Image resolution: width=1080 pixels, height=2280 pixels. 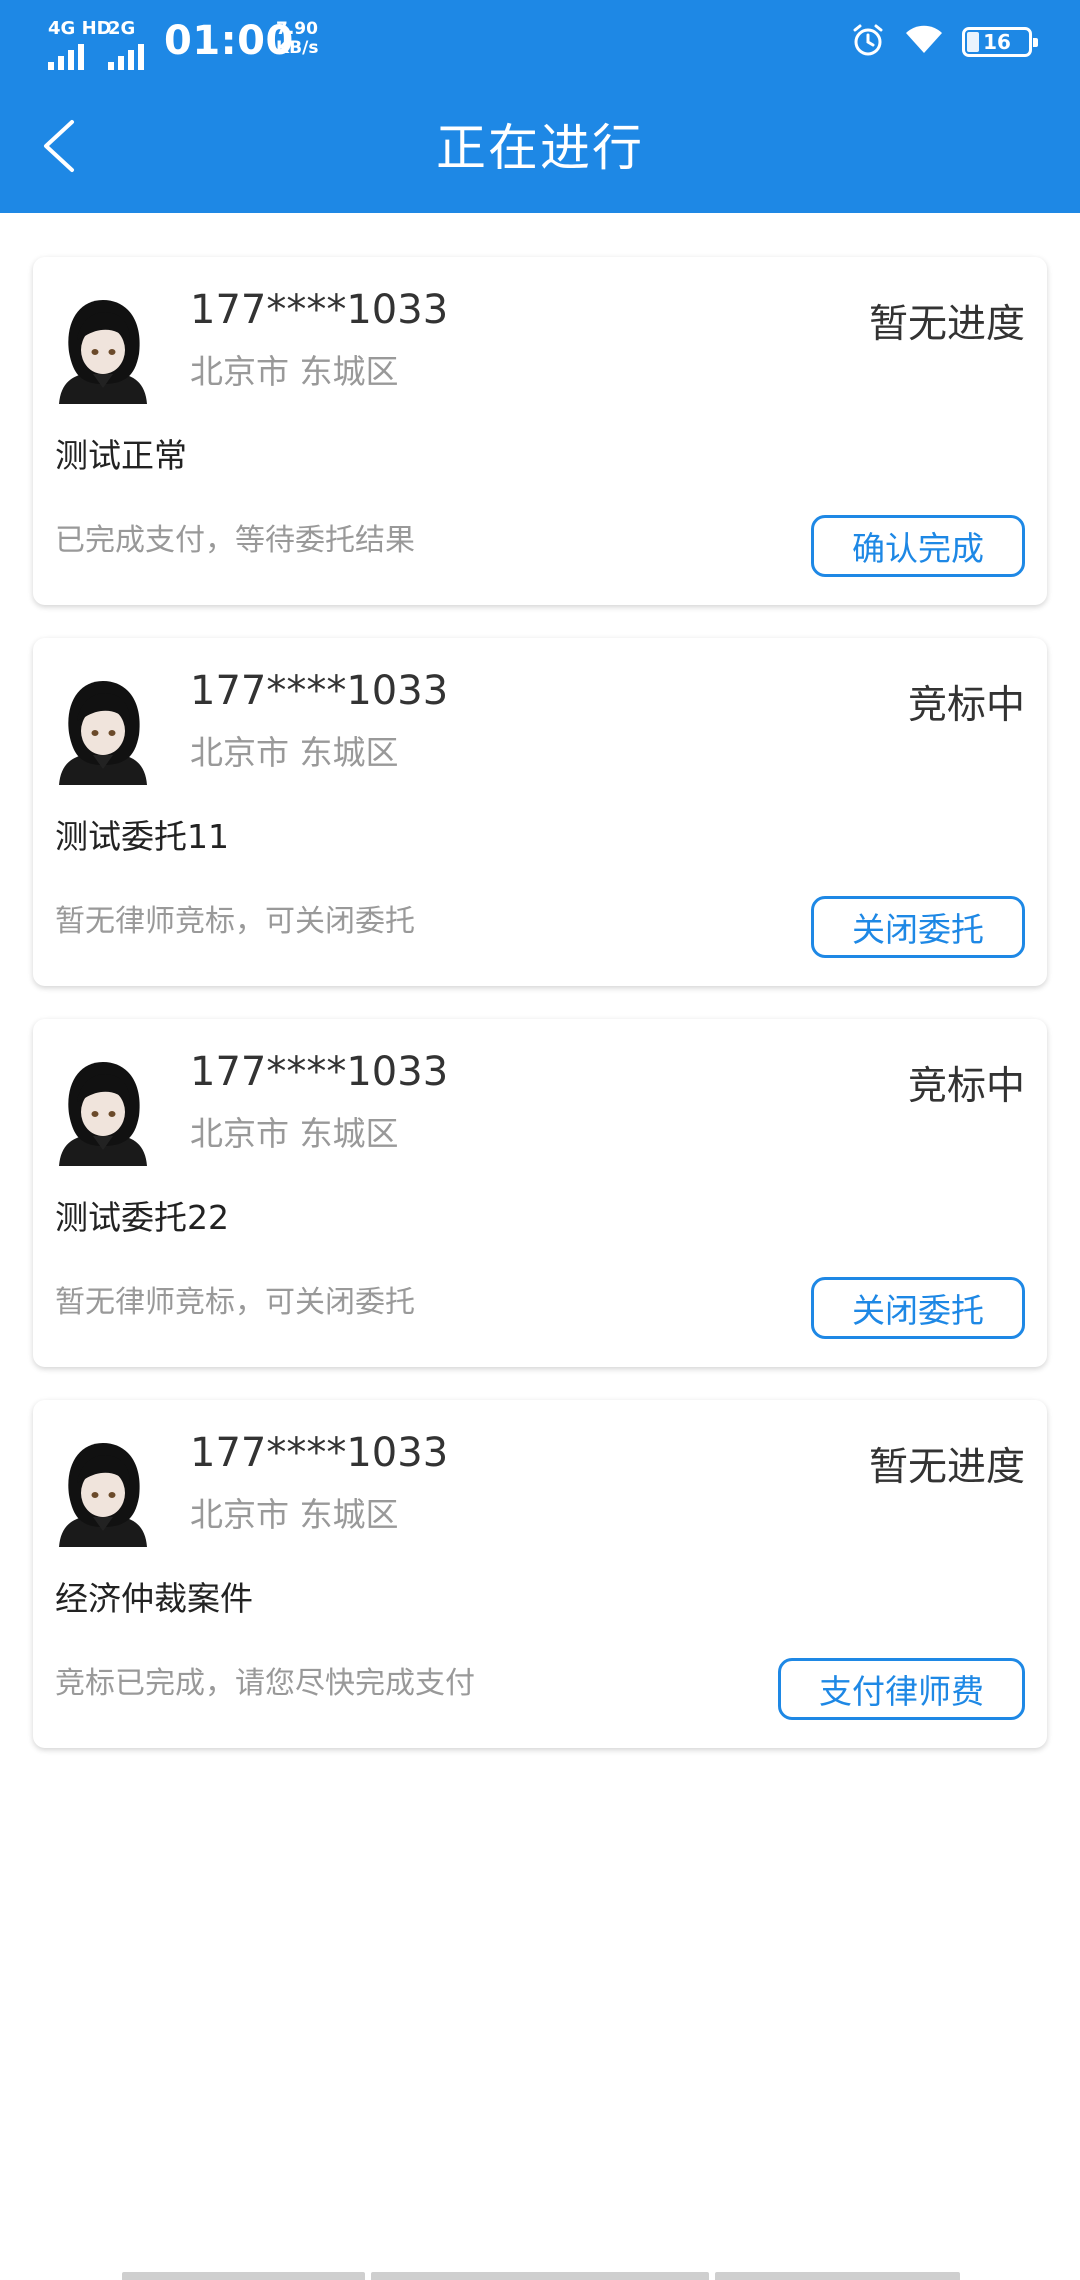 I want to click on app-header: 4G HD 2G 01:00 7.90 KB/s 16 正在进行, so click(x=540, y=106).